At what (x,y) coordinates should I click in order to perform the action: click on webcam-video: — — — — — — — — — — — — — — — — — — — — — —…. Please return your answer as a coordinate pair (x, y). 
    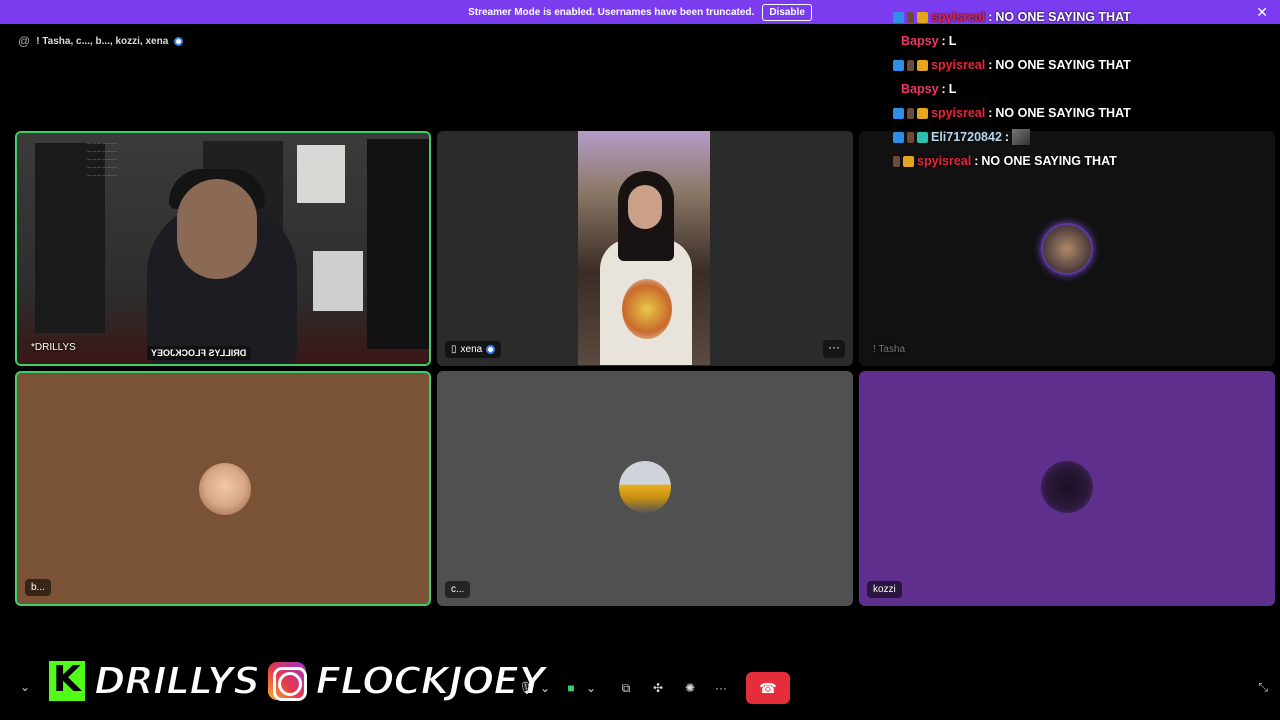
    Looking at the image, I should click on (223, 248).